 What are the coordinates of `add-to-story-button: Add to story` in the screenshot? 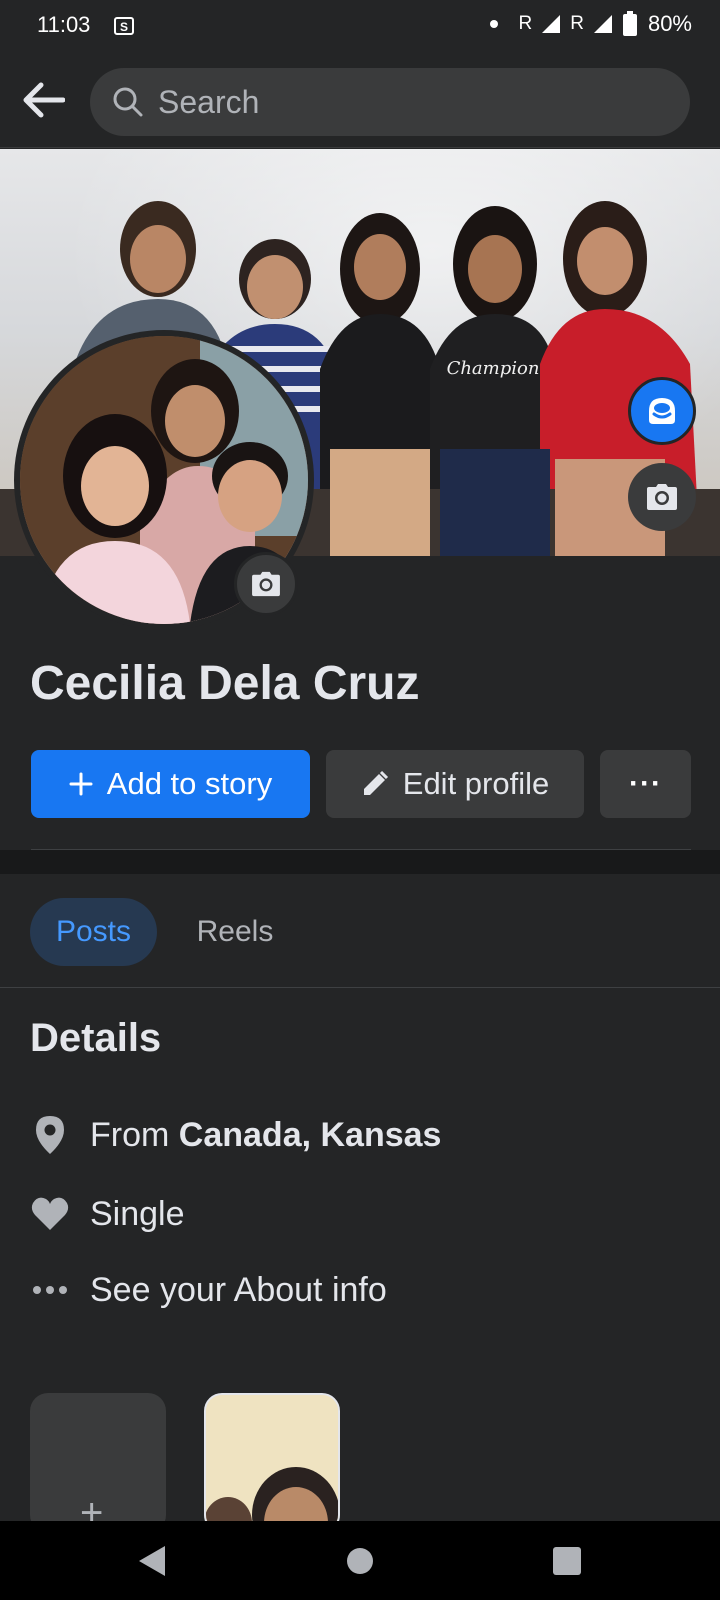 It's located at (170, 784).